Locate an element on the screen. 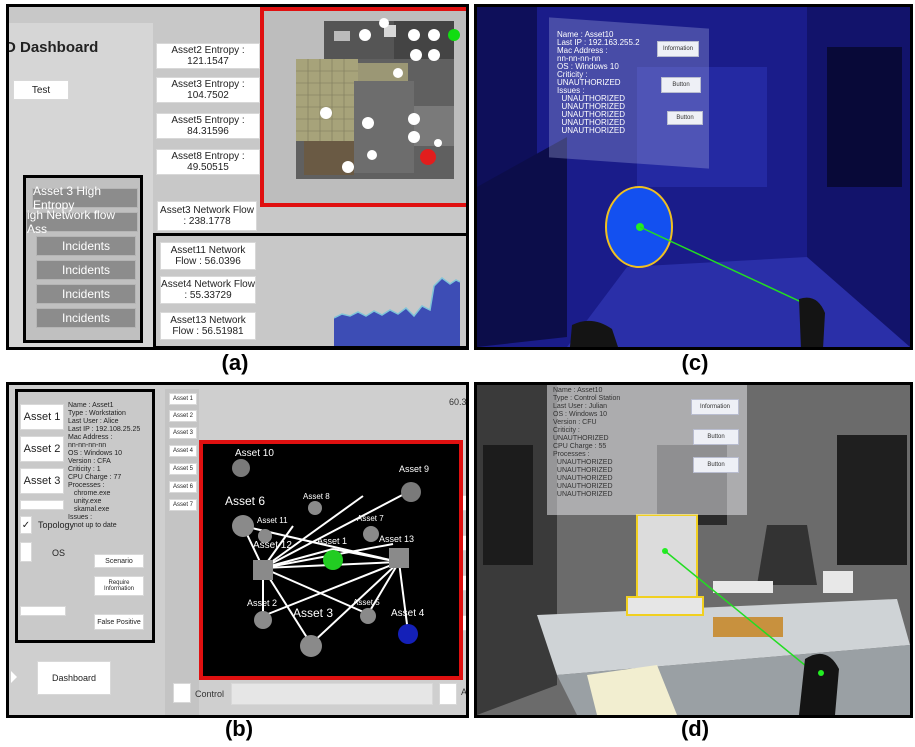  asset-tab: Asset 4 is located at coordinates (183, 451).